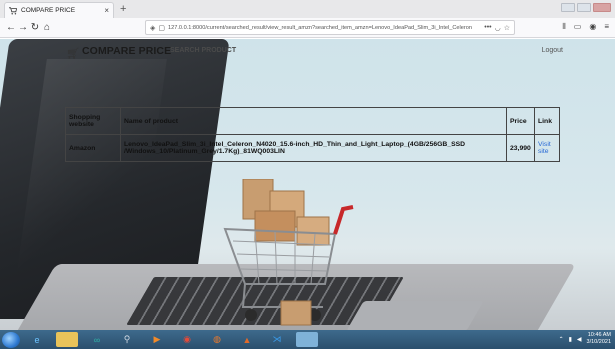 The width and height of the screenshot is (615, 349). What do you see at coordinates (13, 10) in the screenshot?
I see `cart-favicon-icon` at bounding box center [13, 10].